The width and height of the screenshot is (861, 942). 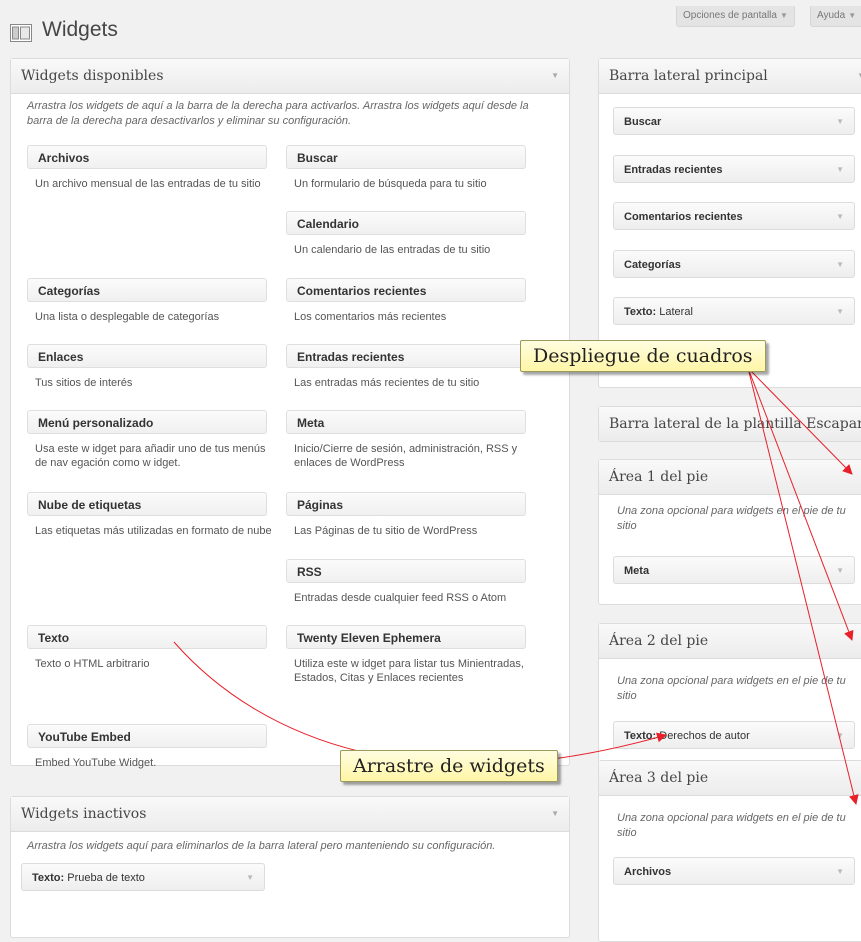 I want to click on widget-twenty-eleven-ephemera: Twenty Eleven Ephemera, so click(x=406, y=637).